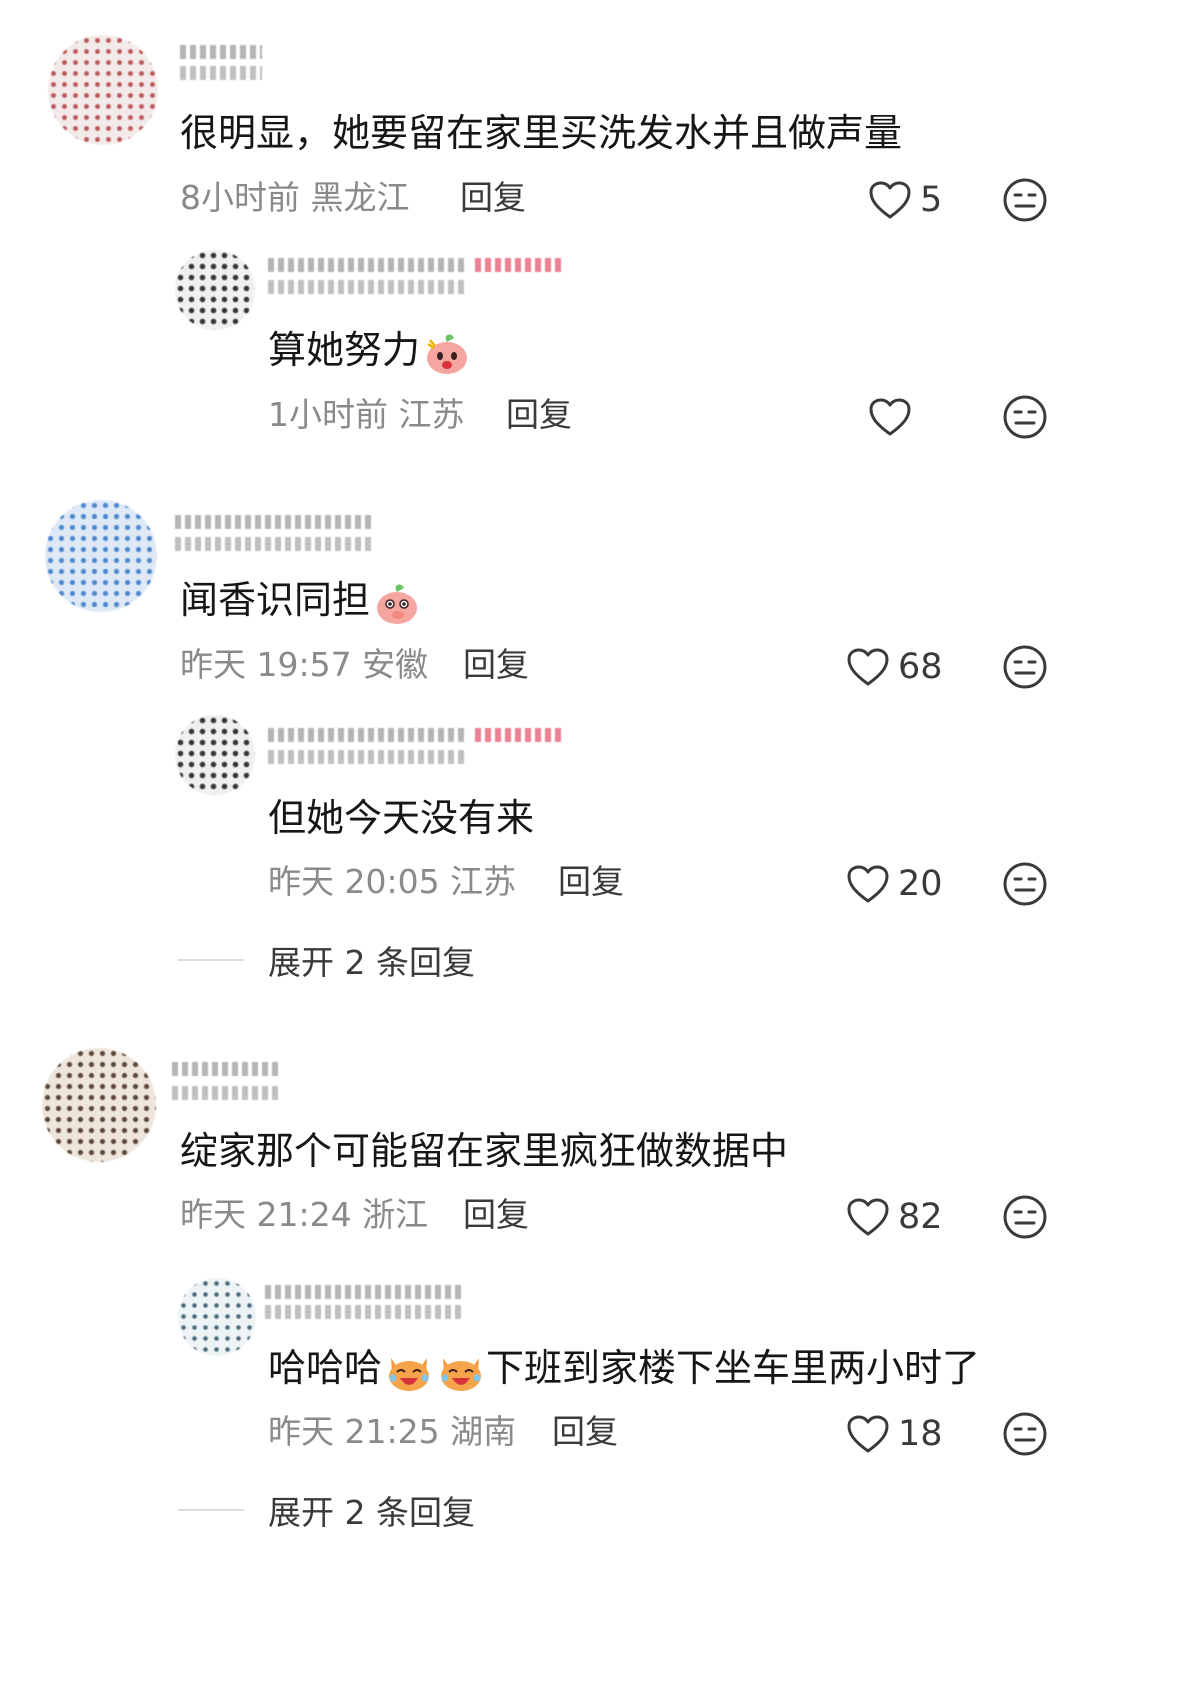 Image resolution: width=1179 pixels, height=1693 pixels. I want to click on comment-text-body: 闻香识同担, so click(275, 600).